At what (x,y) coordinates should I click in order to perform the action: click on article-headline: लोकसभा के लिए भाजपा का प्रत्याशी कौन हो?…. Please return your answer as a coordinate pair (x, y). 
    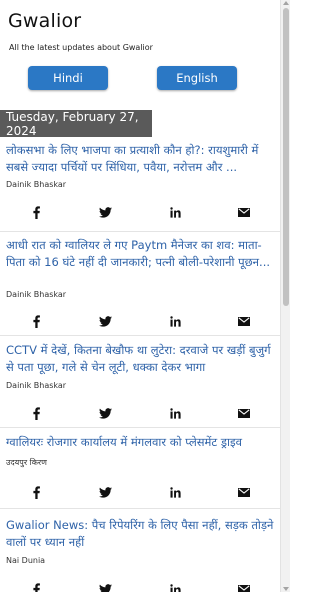
    Looking at the image, I should click on (141, 159).